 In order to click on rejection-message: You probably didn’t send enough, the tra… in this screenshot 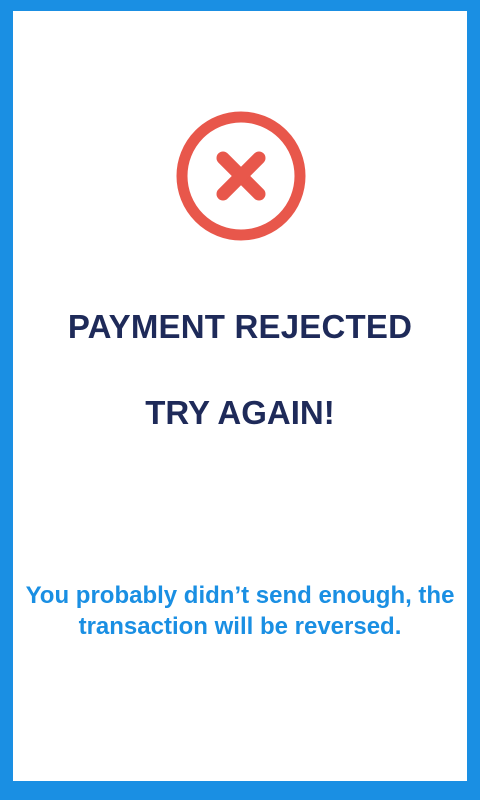, I will do `click(240, 611)`.